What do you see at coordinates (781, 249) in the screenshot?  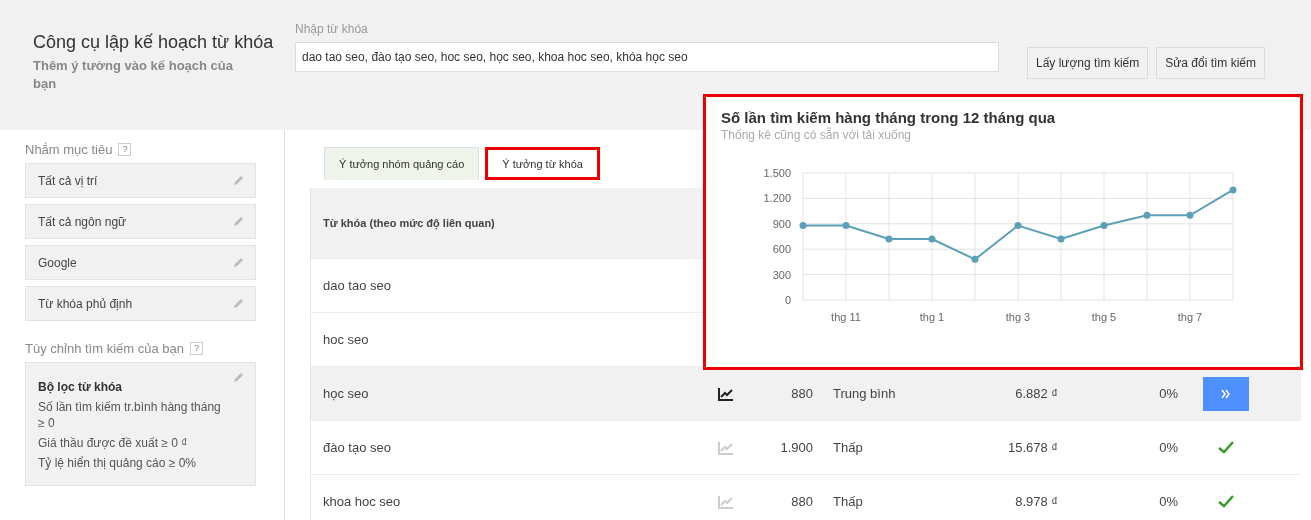 I see `axis-label: 600` at bounding box center [781, 249].